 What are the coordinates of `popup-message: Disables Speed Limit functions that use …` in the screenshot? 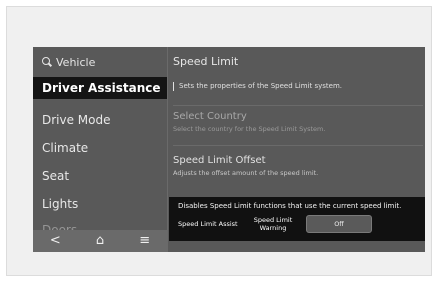 It's located at (290, 206).